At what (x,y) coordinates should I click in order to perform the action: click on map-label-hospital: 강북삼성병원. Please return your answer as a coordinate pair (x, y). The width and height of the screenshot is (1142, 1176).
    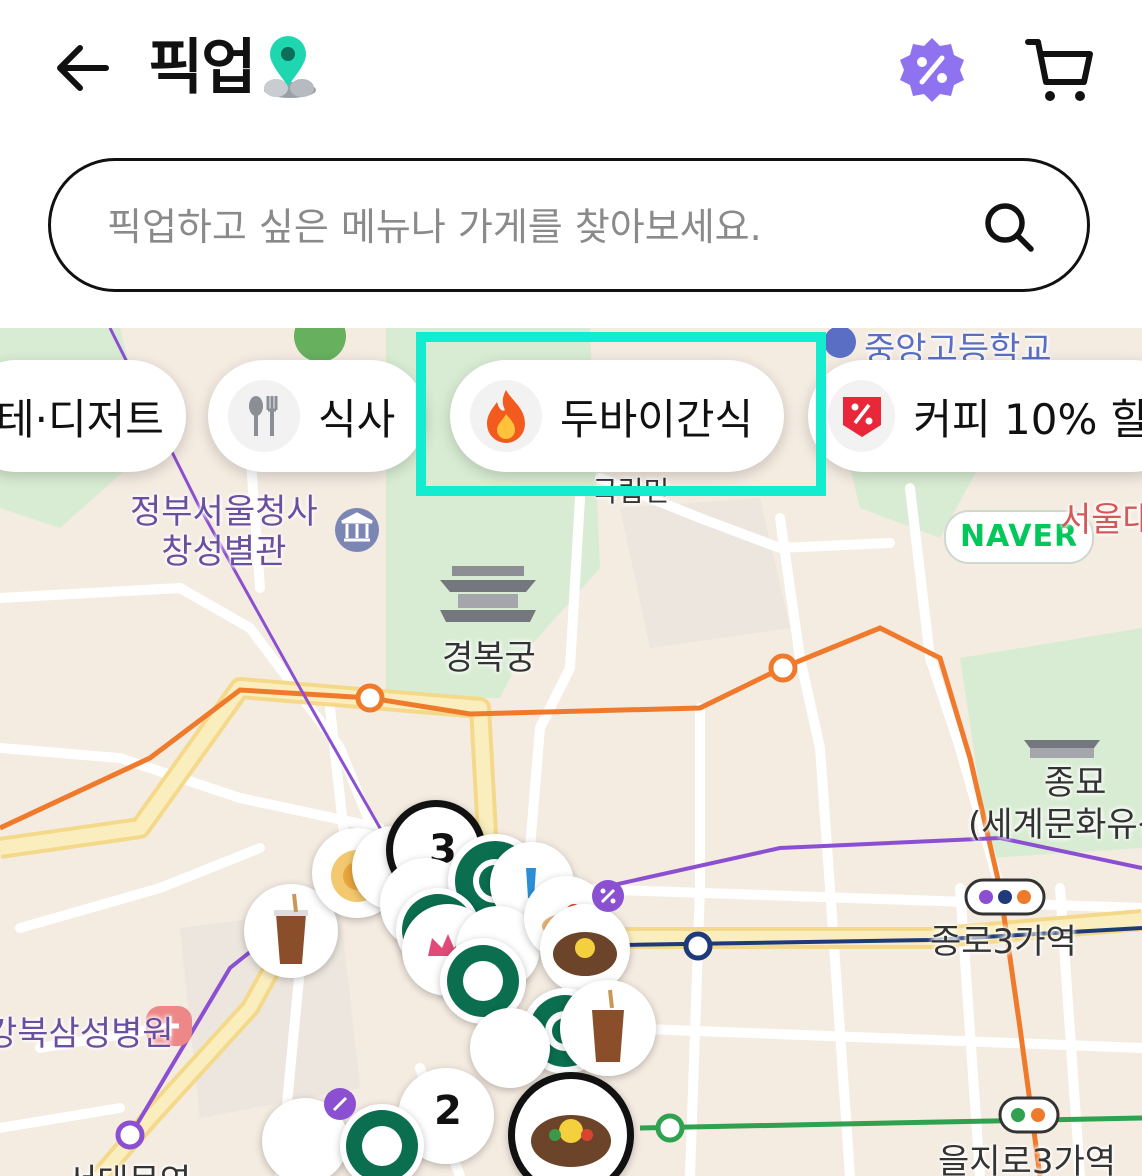
    Looking at the image, I should click on (87, 1034).